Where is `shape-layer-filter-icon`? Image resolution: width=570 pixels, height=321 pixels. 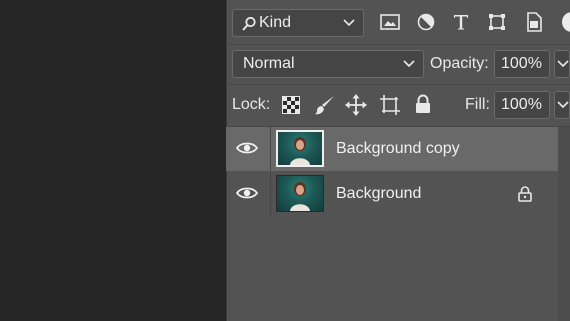 shape-layer-filter-icon is located at coordinates (497, 22).